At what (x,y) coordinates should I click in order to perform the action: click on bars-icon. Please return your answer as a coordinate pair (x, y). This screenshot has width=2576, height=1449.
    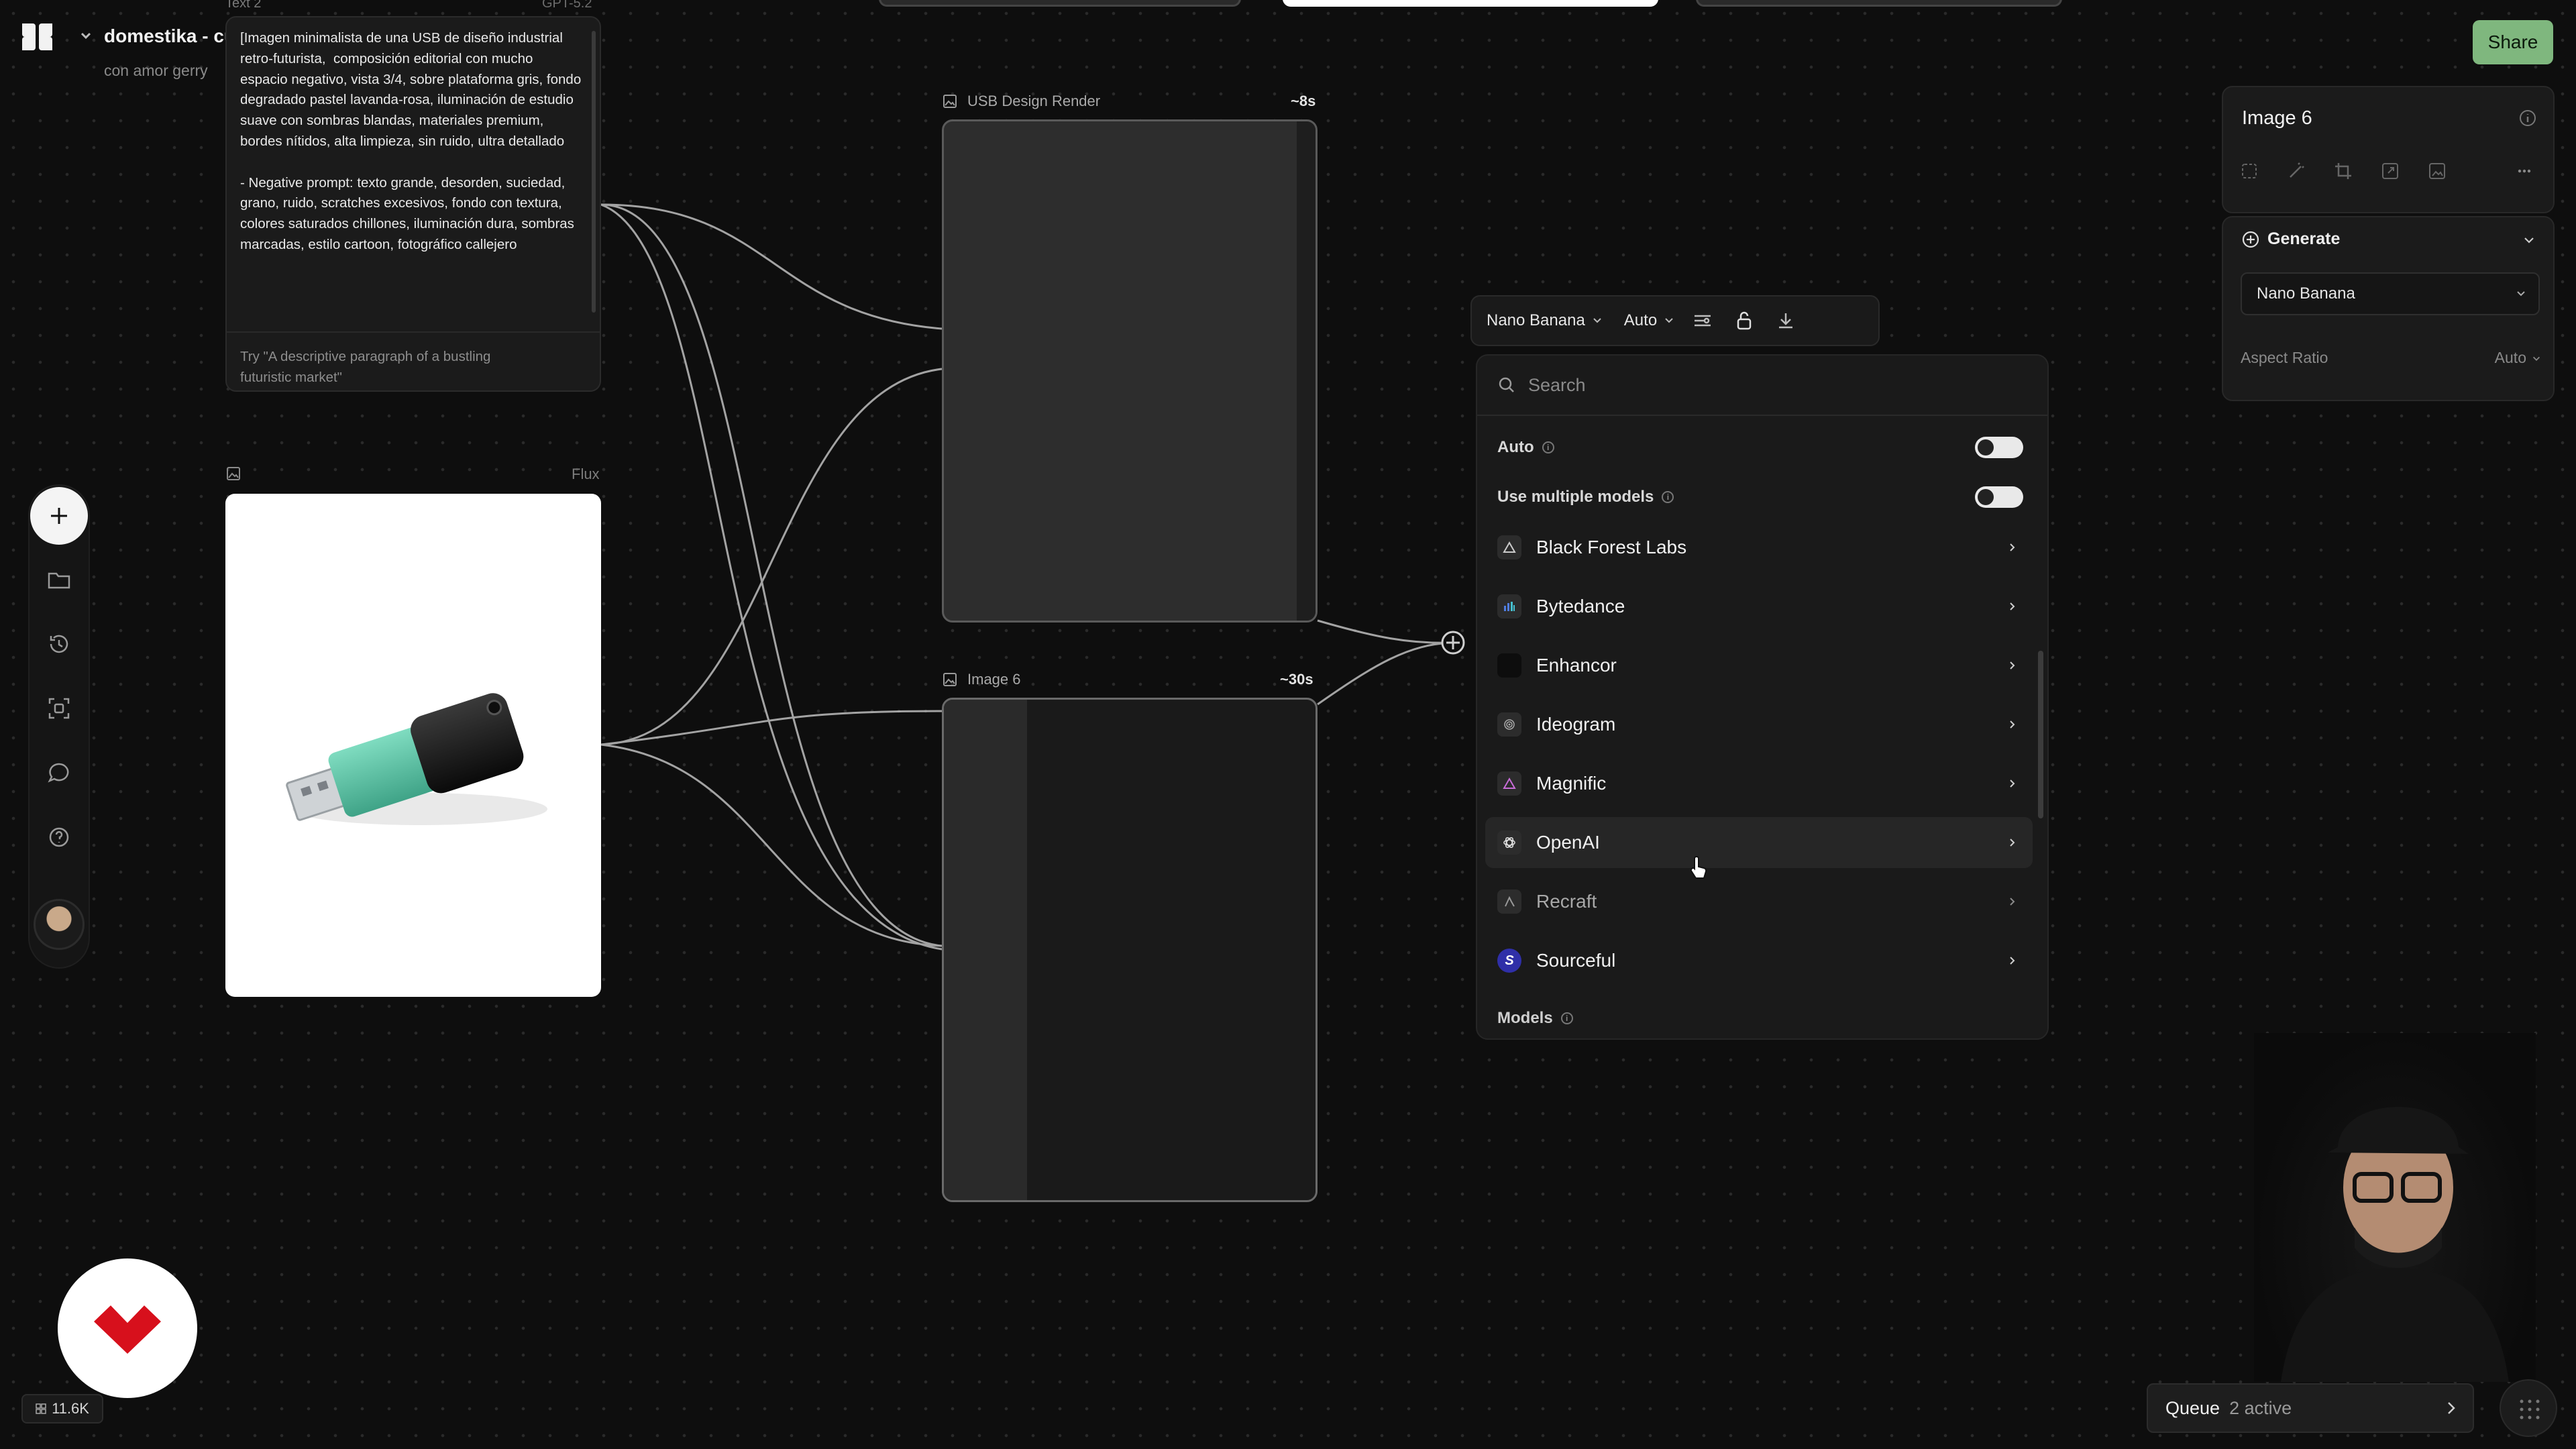
    Looking at the image, I should click on (1509, 606).